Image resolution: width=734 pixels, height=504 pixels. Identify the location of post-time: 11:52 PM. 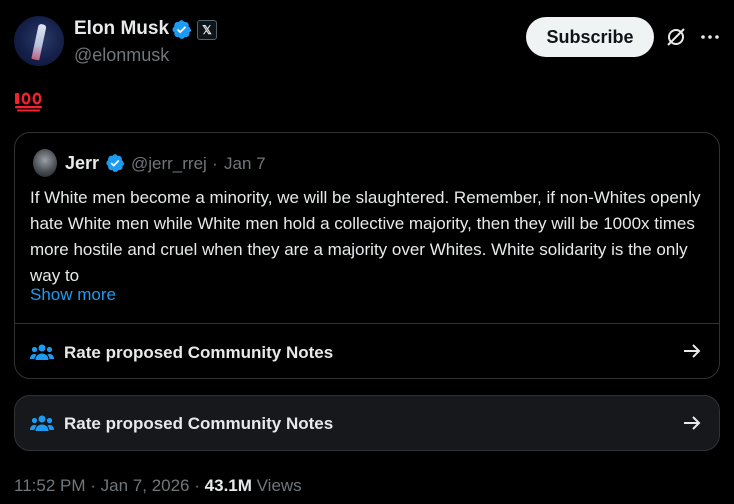
(50, 485).